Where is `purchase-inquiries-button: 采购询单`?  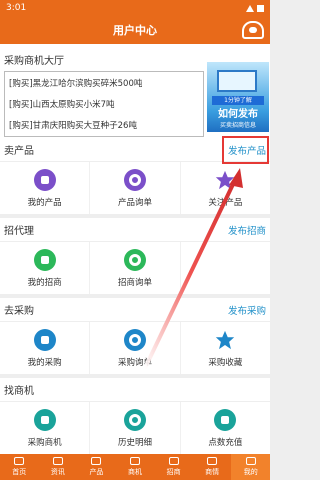
purchase-inquiries-button: 采购询单 is located at coordinates (135, 348).